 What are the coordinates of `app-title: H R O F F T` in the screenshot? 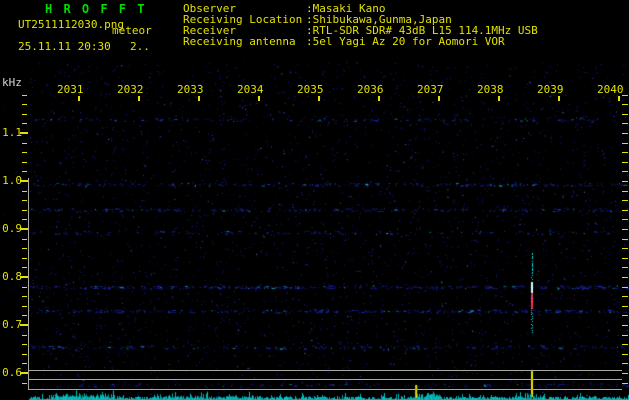 It's located at (96, 9).